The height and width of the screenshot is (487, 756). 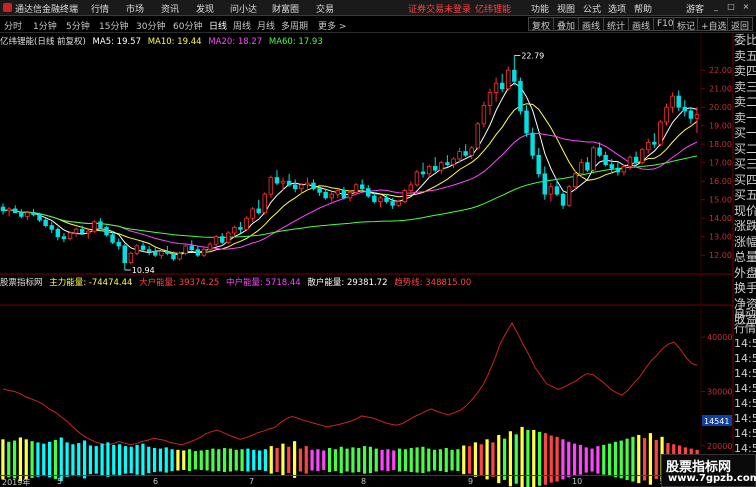 I want to click on quote-field-label: 委比, so click(x=745, y=40).